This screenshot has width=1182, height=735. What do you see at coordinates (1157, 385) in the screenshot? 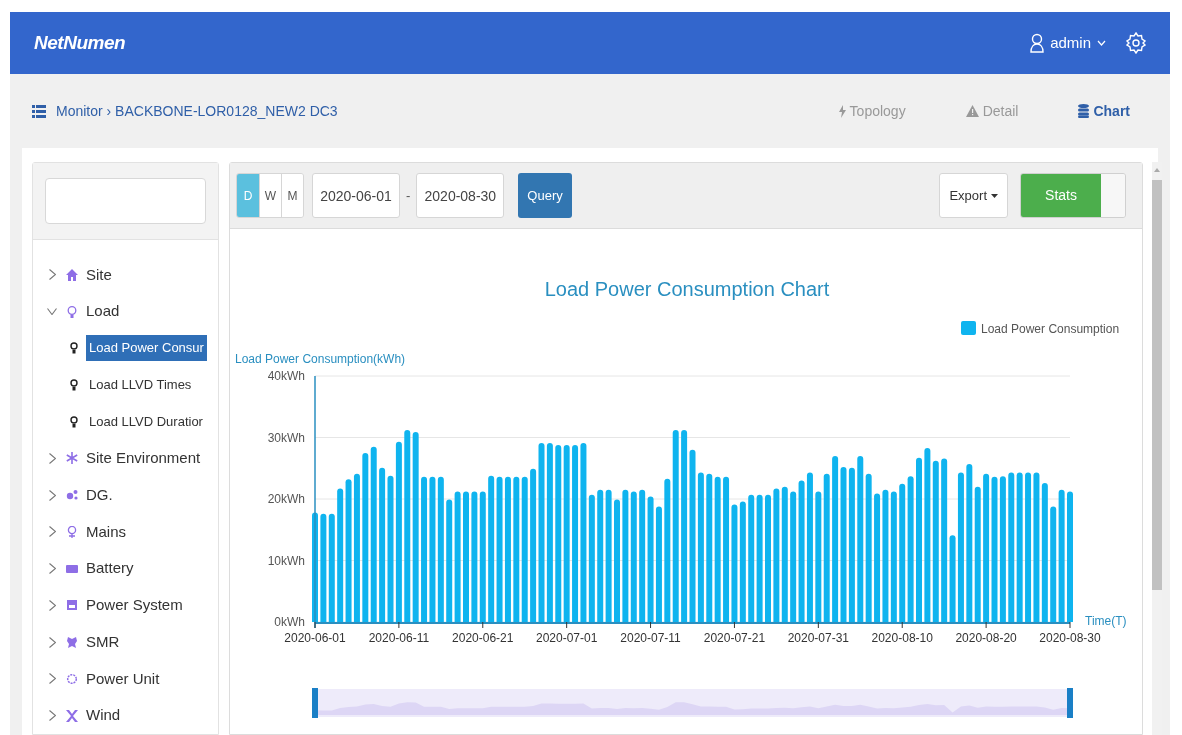
I see `scroll-thumb` at bounding box center [1157, 385].